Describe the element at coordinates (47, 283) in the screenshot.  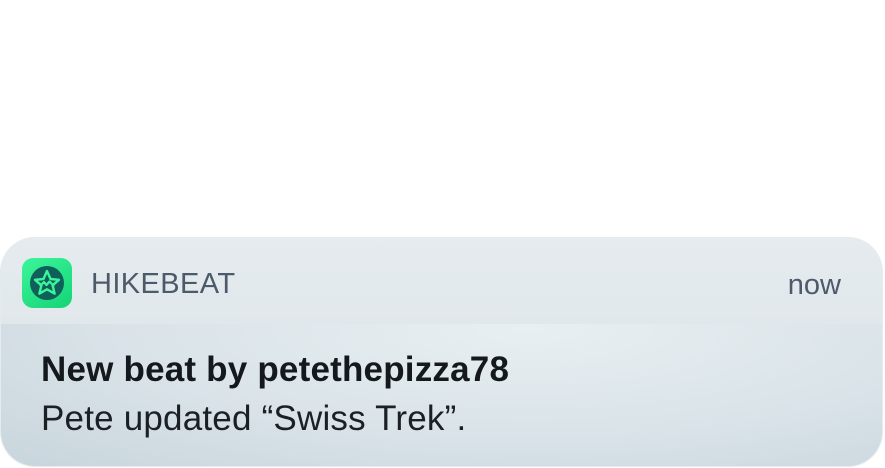
I see `hikebeat-app-icon` at that location.